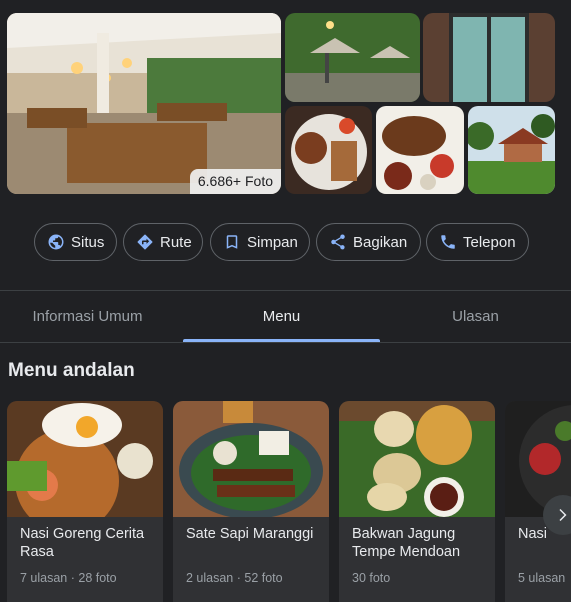  I want to click on section-title: Menu andalan, so click(71, 370).